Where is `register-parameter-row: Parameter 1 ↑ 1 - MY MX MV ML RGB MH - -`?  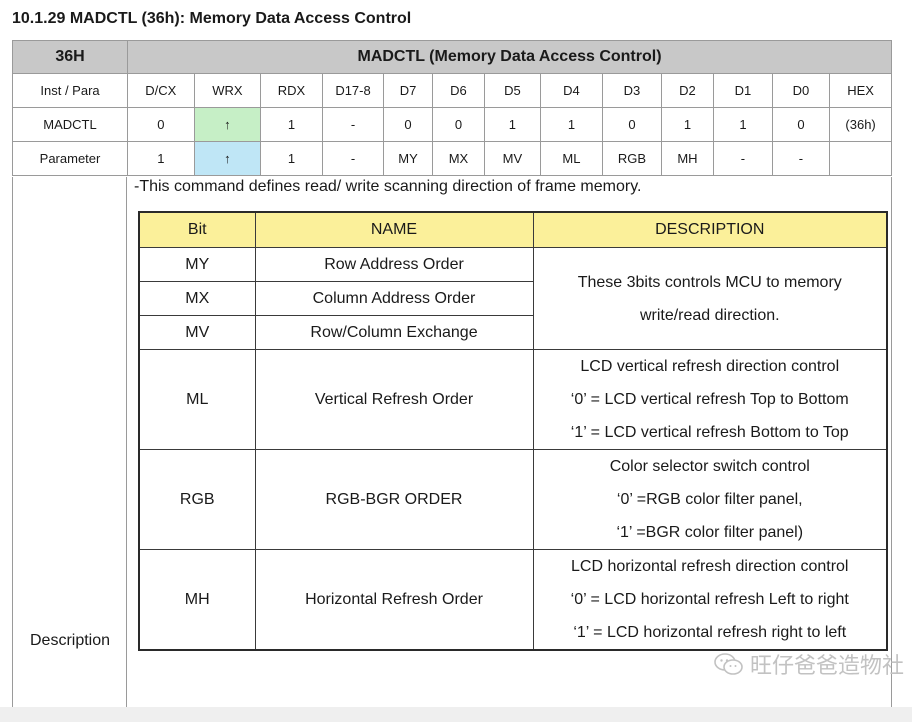 register-parameter-row: Parameter 1 ↑ 1 - MY MX MV ML RGB MH - - is located at coordinates (451, 158).